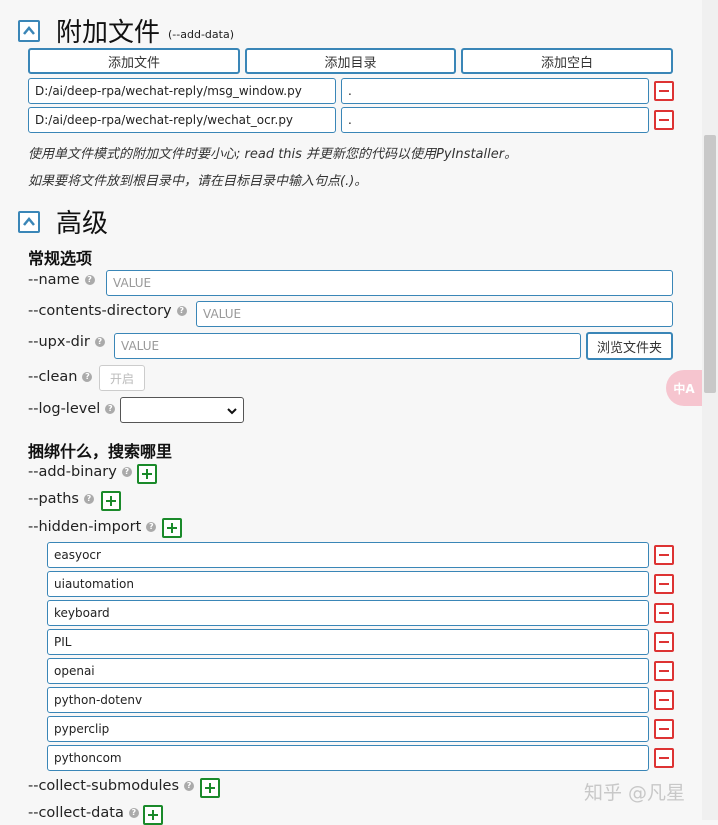  What do you see at coordinates (684, 388) in the screenshot?
I see `translate-icon: 中A` at bounding box center [684, 388].